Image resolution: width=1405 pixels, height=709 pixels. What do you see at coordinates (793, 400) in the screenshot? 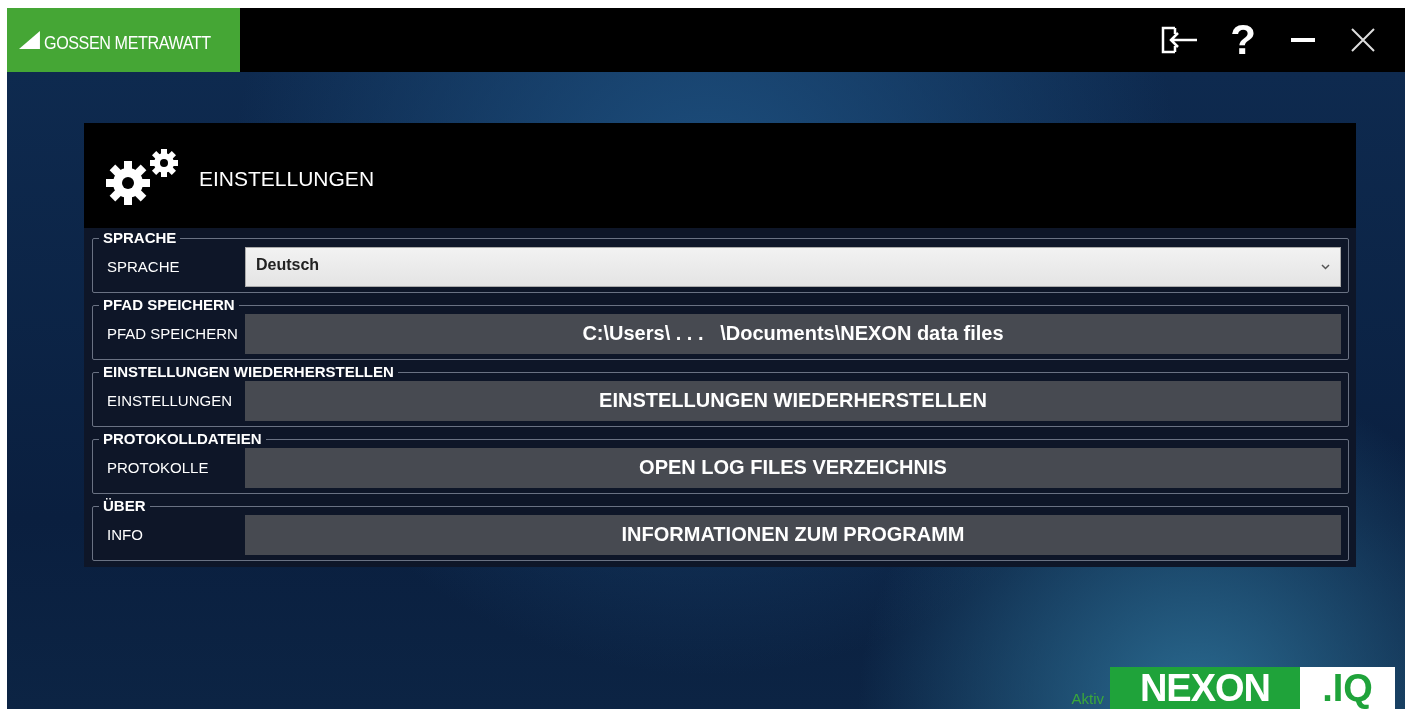
I see `action-button: EINSTELLUNGEN WIEDERHERSTELLEN` at bounding box center [793, 400].